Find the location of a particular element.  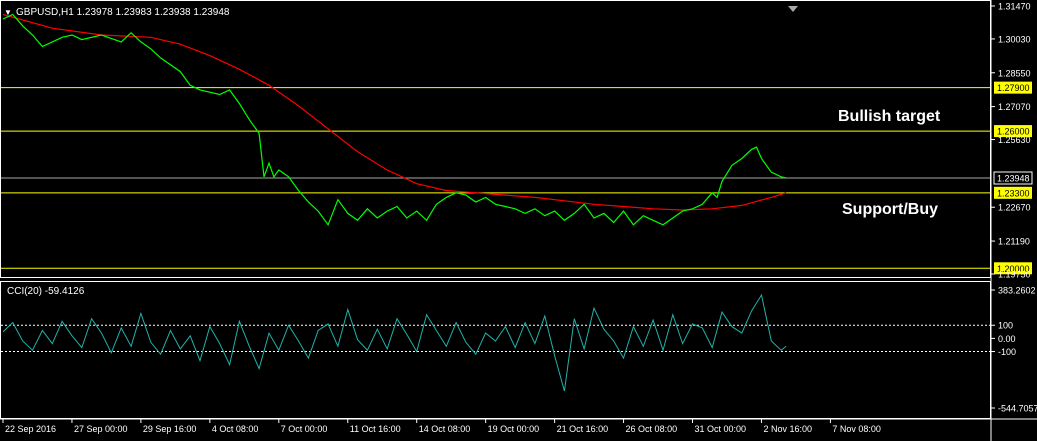

current-price-label: 1.23948 is located at coordinates (1013, 179).